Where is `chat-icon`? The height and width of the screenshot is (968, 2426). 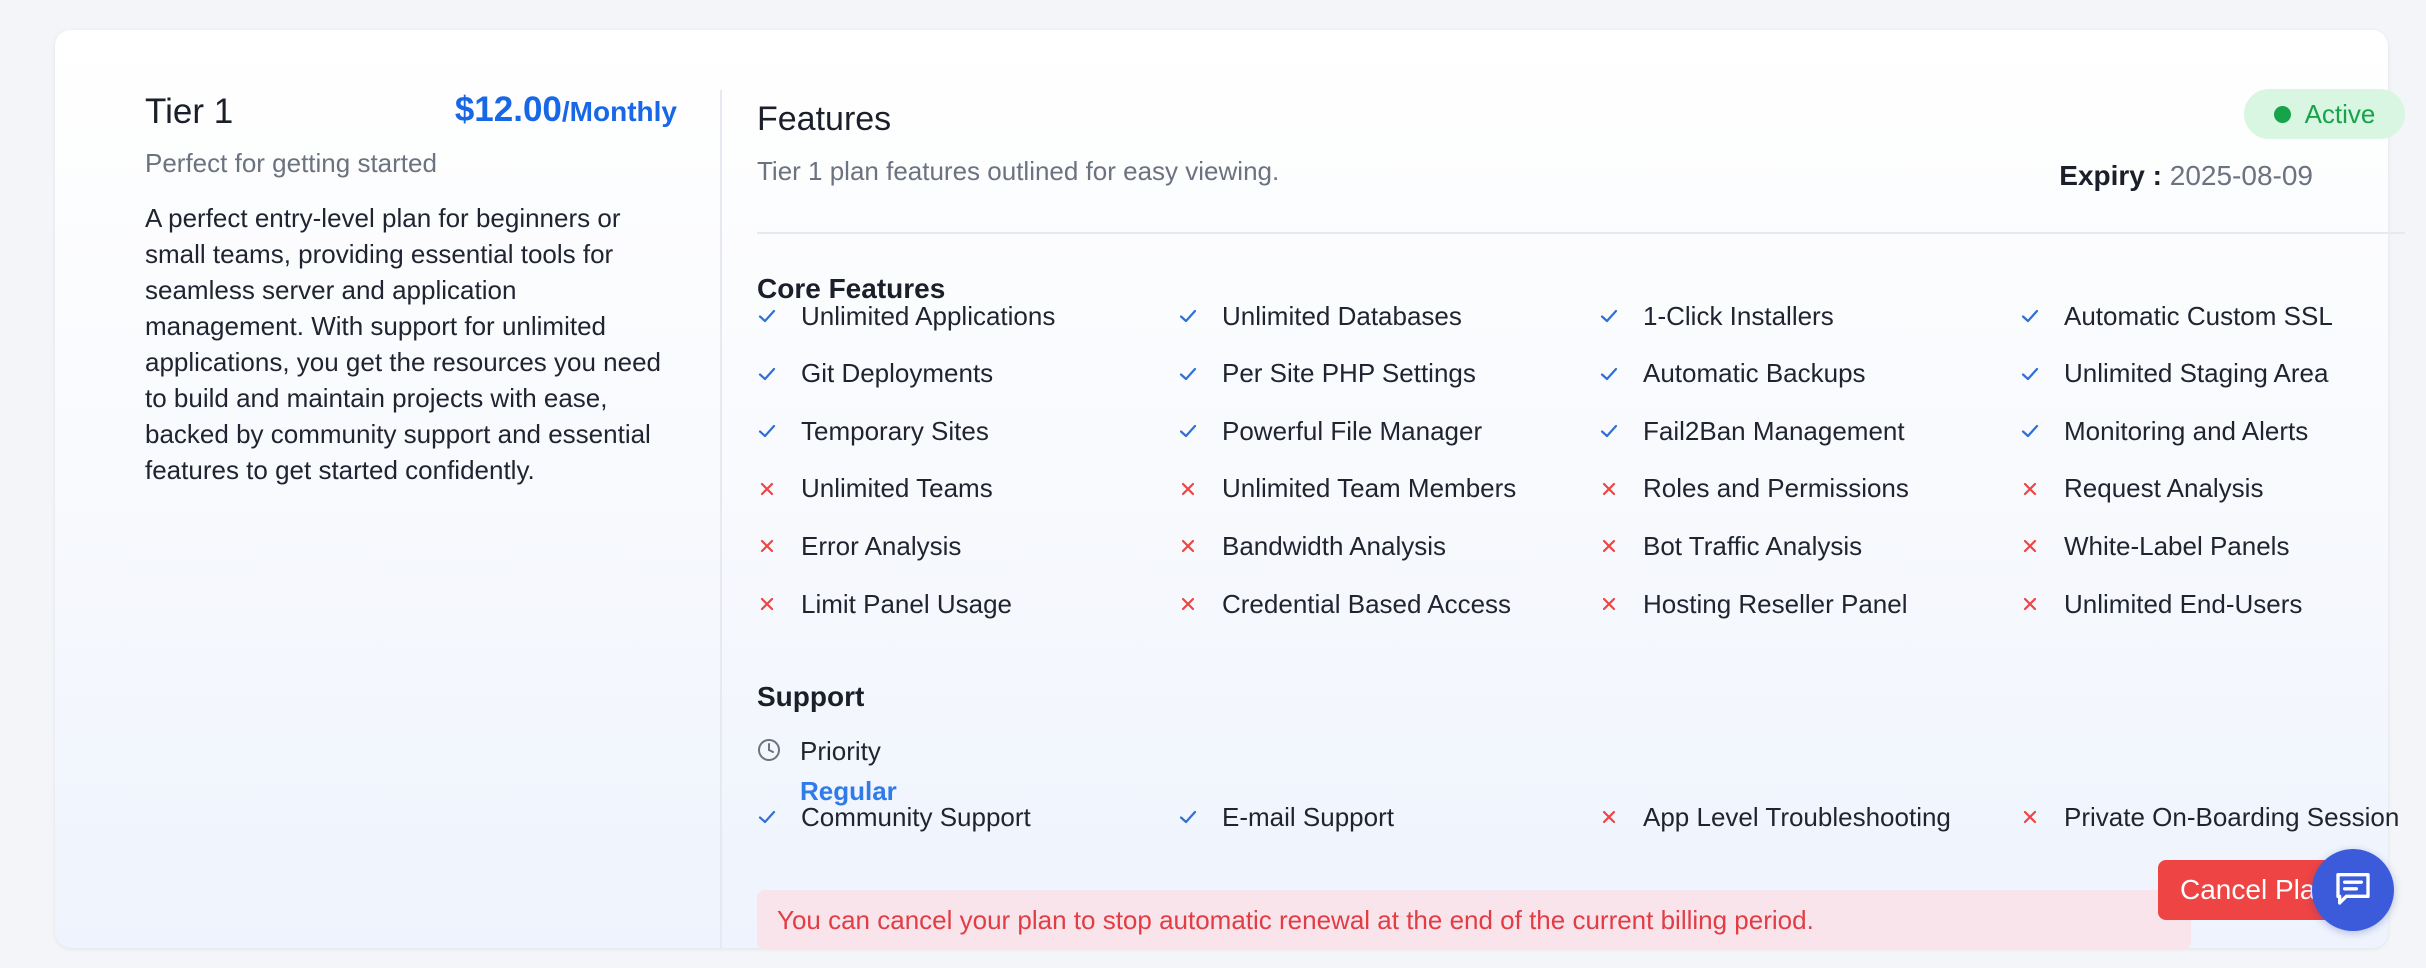
chat-icon is located at coordinates (2353, 890).